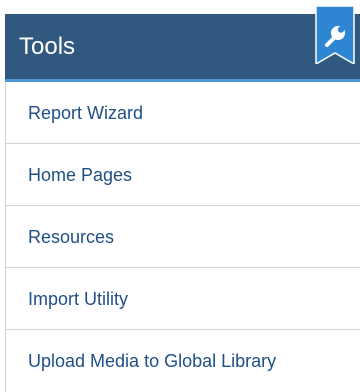 The width and height of the screenshot is (360, 392). I want to click on wrench-tab-button, so click(335, 35).